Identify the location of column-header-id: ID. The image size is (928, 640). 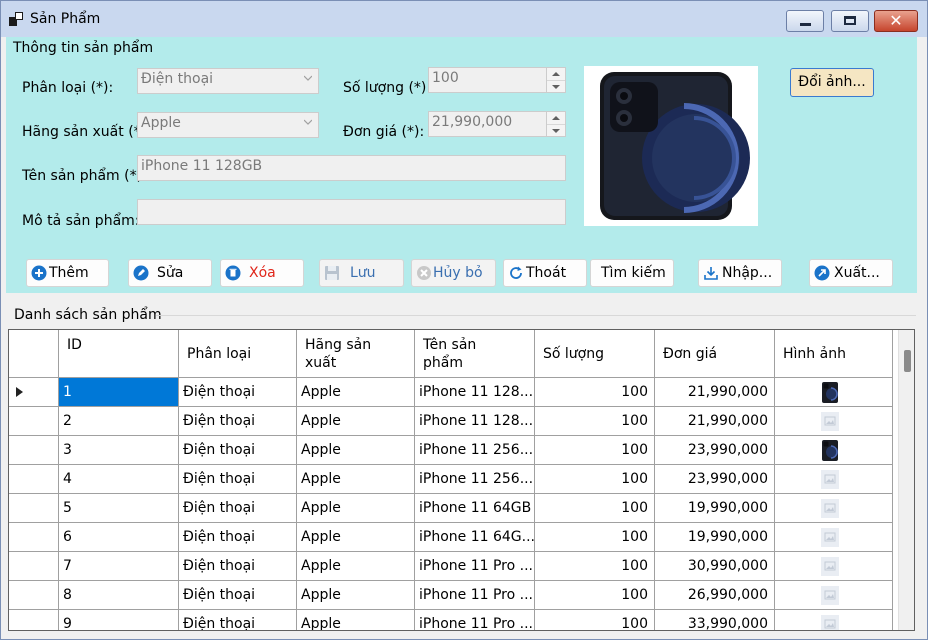
(119, 354).